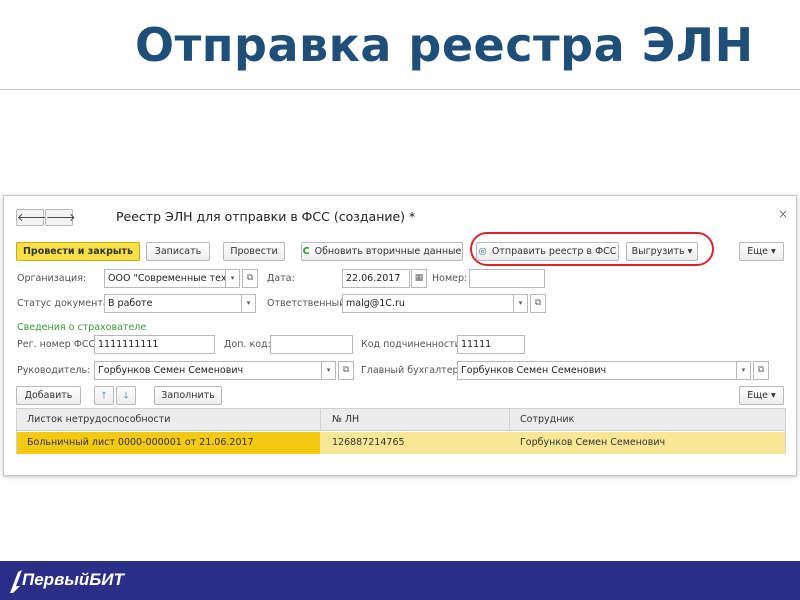 The width and height of the screenshot is (800, 600). I want to click on responsible-open-icon: ⧉, so click(538, 303).